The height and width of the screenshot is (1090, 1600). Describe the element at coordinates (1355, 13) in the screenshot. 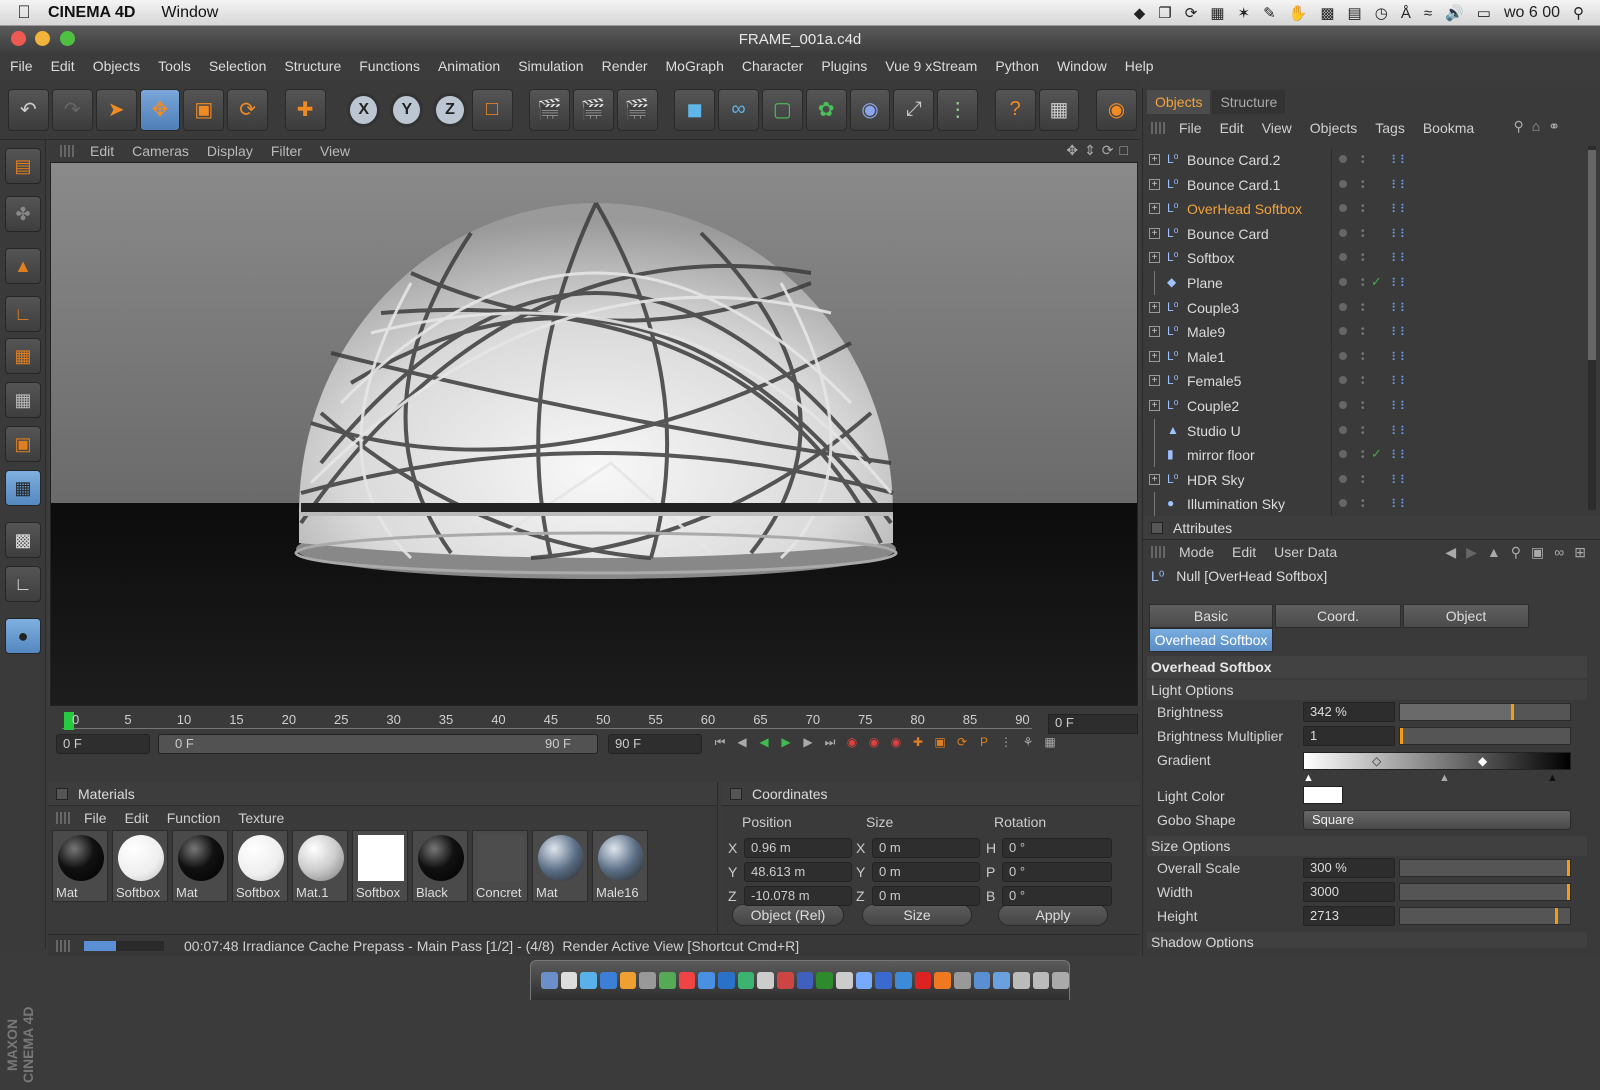

I see `display-icon: ▤` at that location.